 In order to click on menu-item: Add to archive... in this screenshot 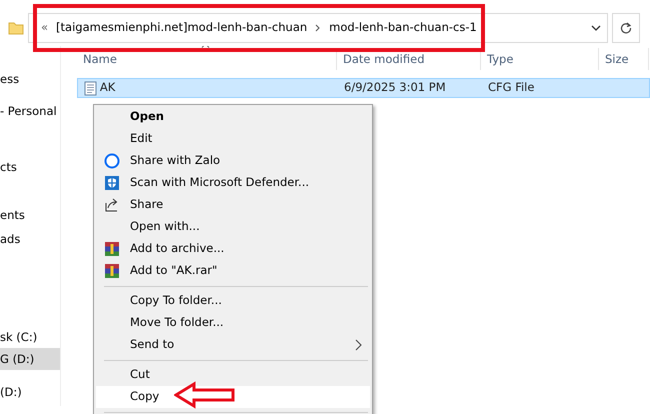, I will do `click(233, 249)`.